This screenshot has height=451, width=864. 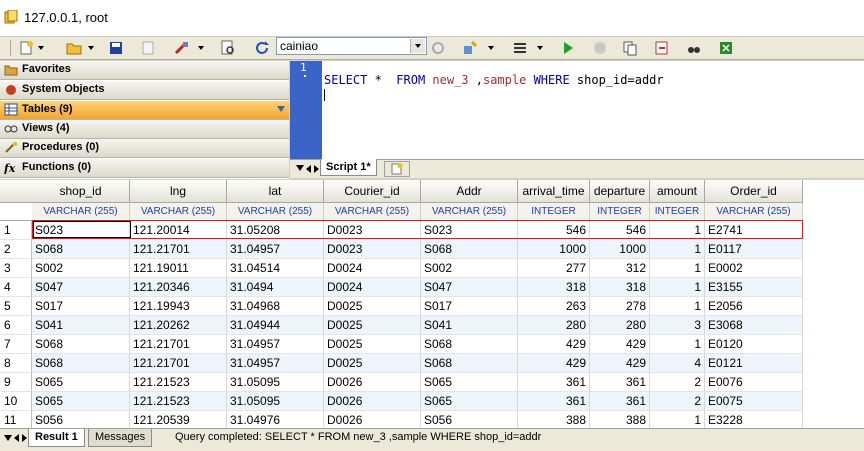 I want to click on row-number: 9, so click(x=16, y=382).